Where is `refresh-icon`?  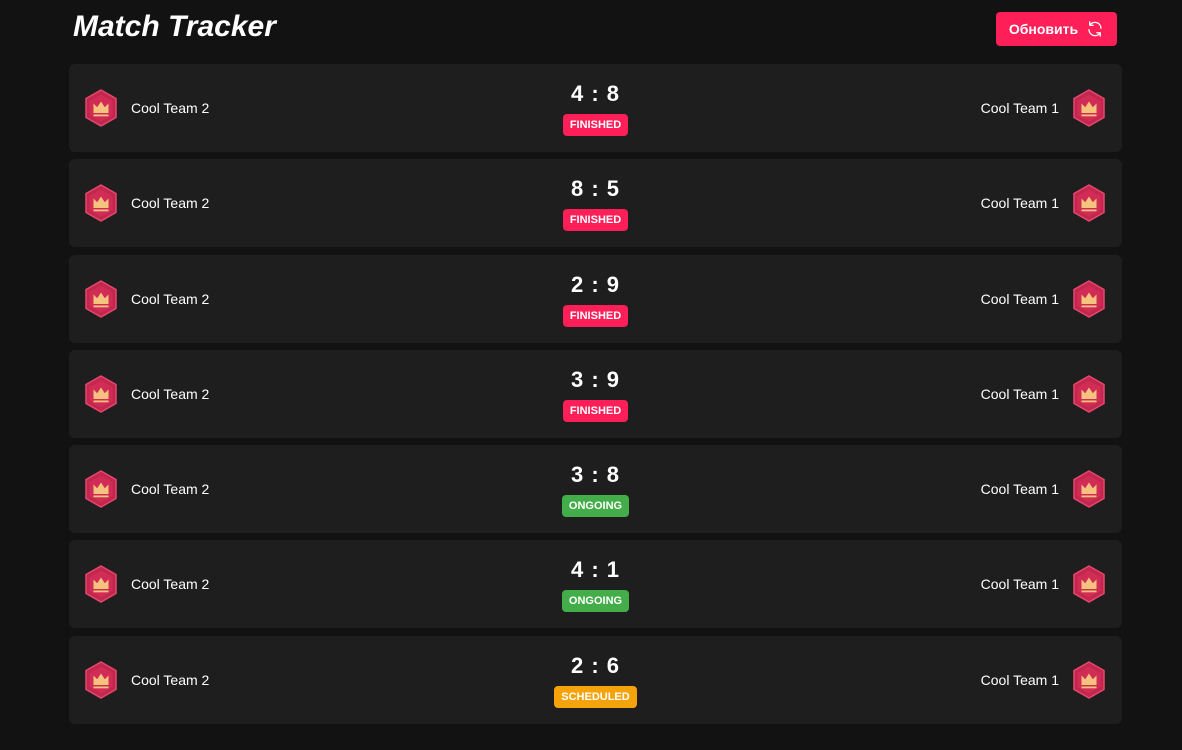
refresh-icon is located at coordinates (1095, 29).